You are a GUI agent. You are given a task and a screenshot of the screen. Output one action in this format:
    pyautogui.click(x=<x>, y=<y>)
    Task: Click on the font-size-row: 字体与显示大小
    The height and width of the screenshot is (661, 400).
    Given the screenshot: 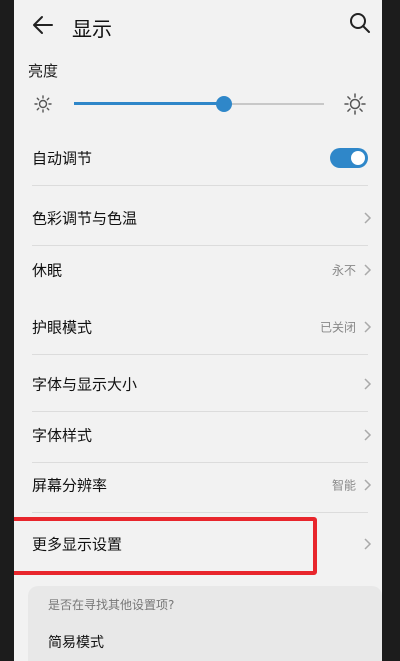 What is the action you would take?
    pyautogui.click(x=198, y=384)
    